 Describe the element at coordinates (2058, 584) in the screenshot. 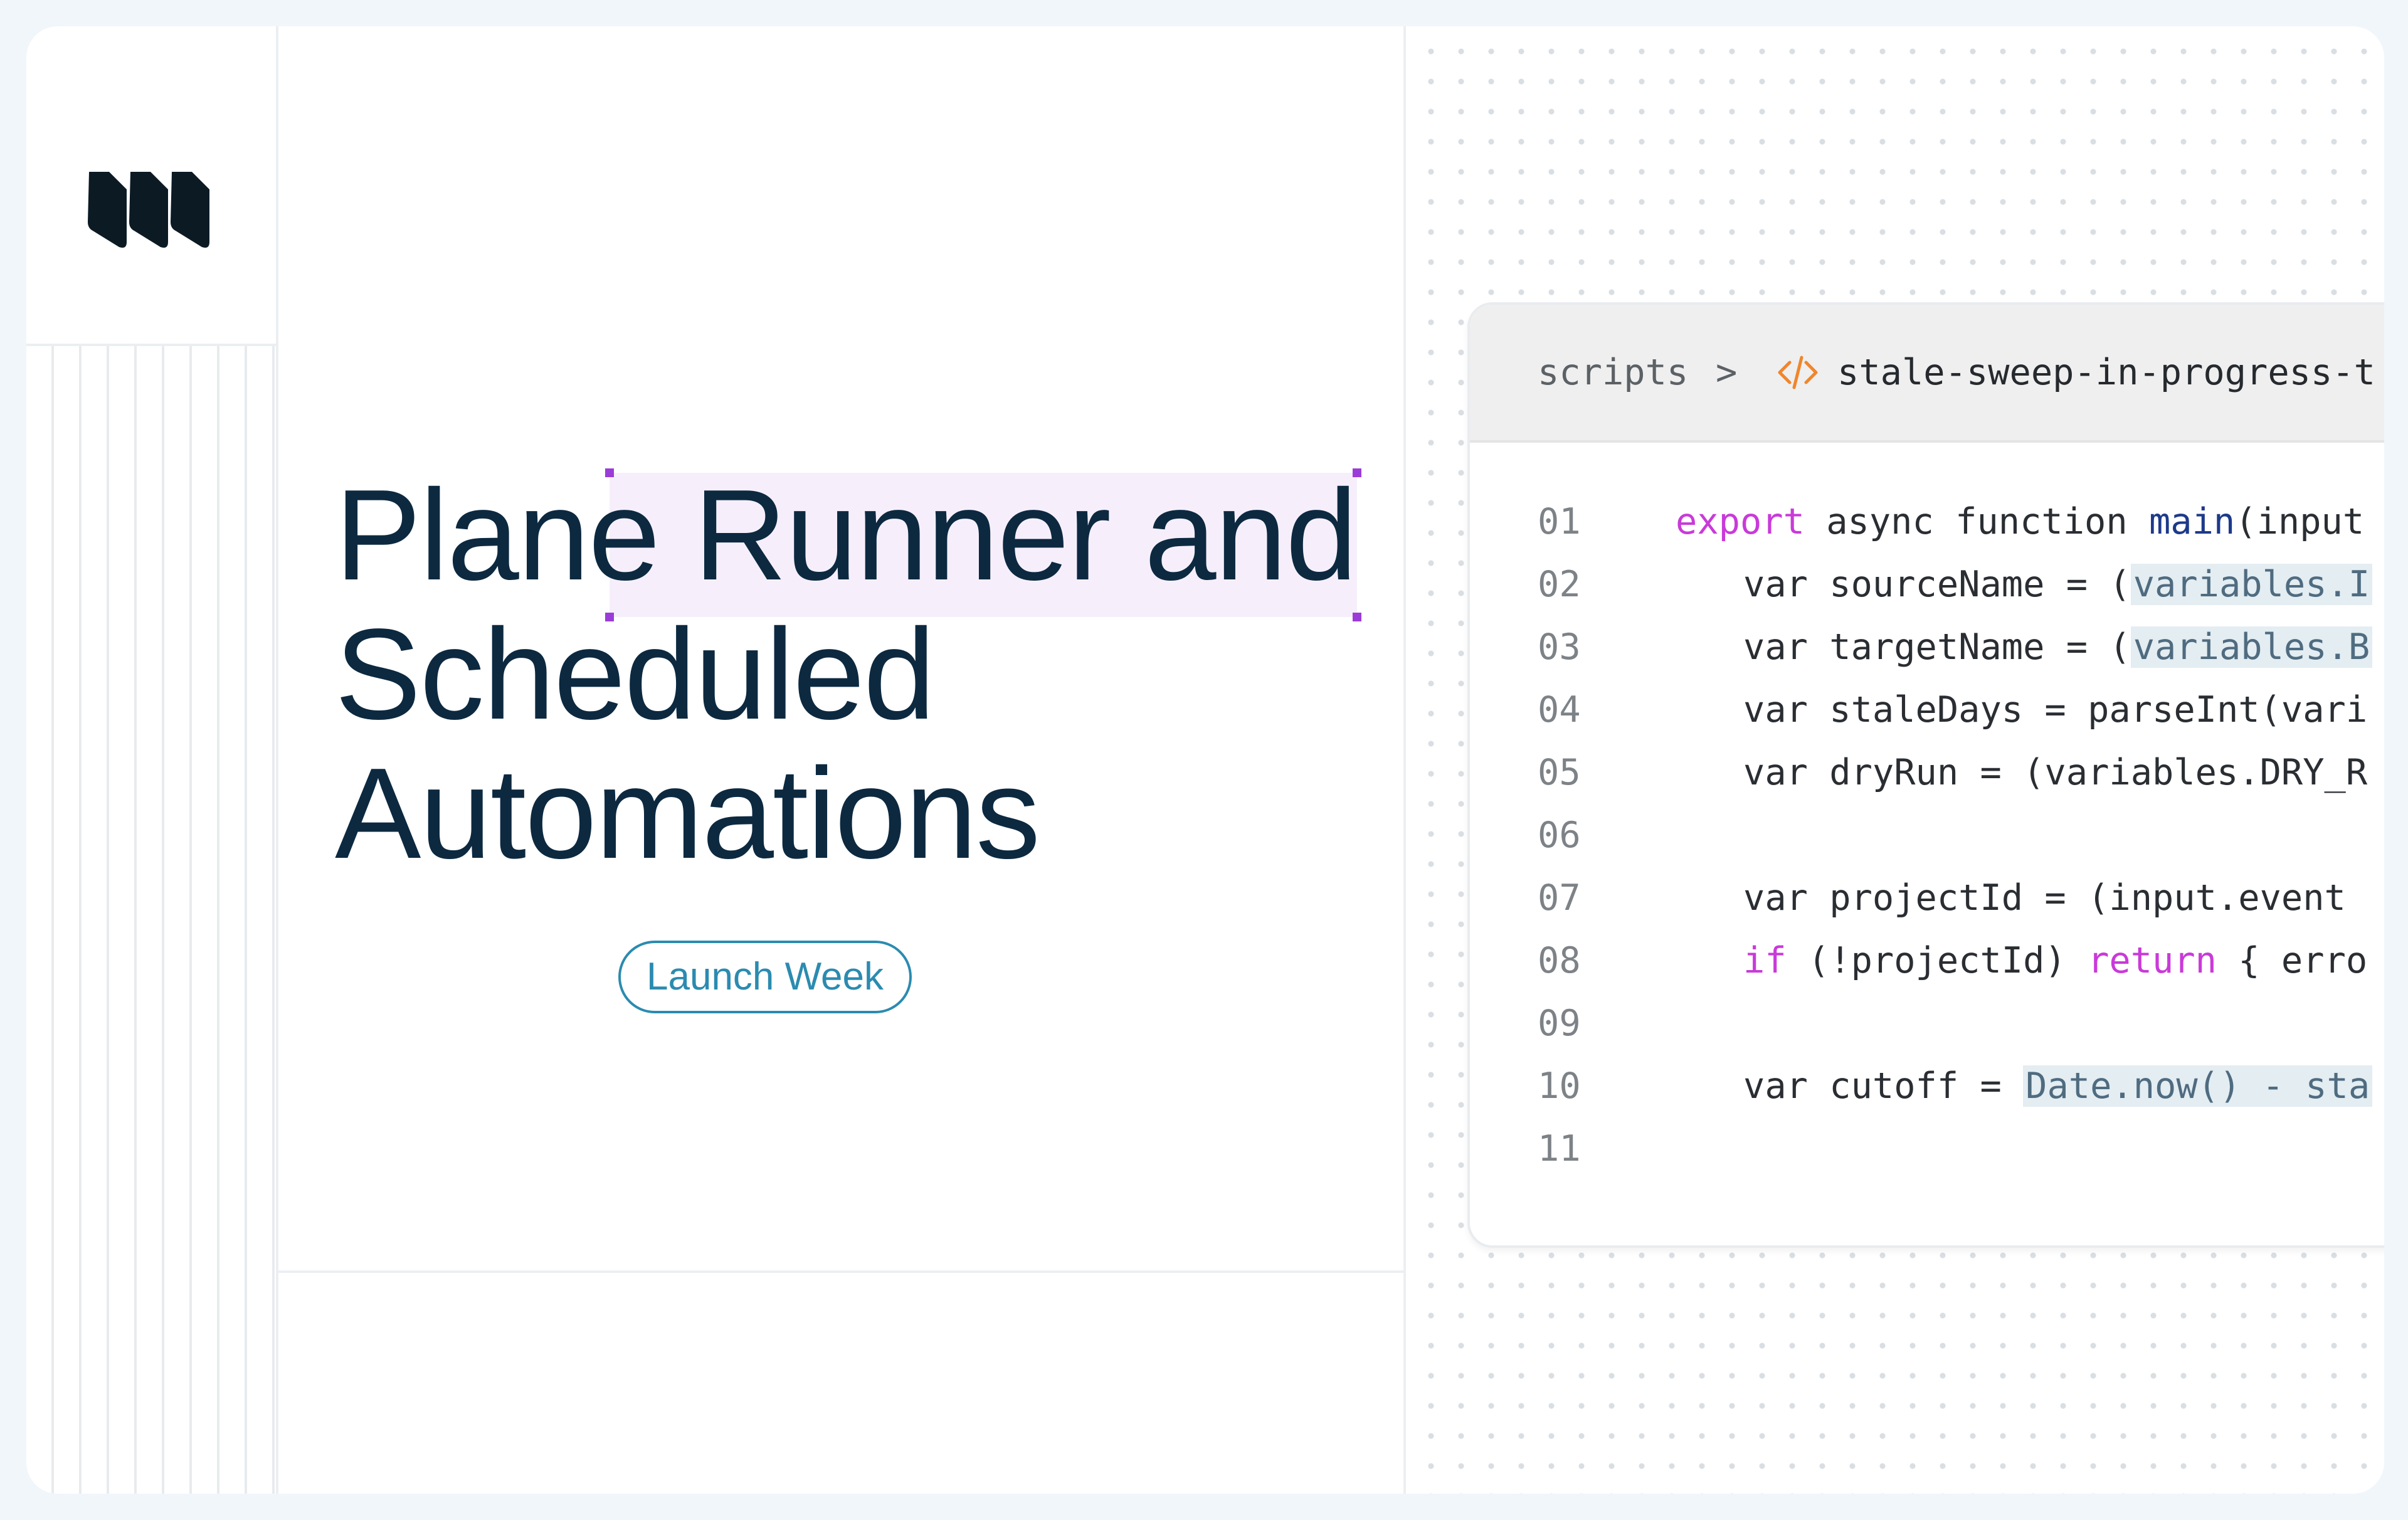

I see `code-text: var sourceName = (variables.I` at that location.